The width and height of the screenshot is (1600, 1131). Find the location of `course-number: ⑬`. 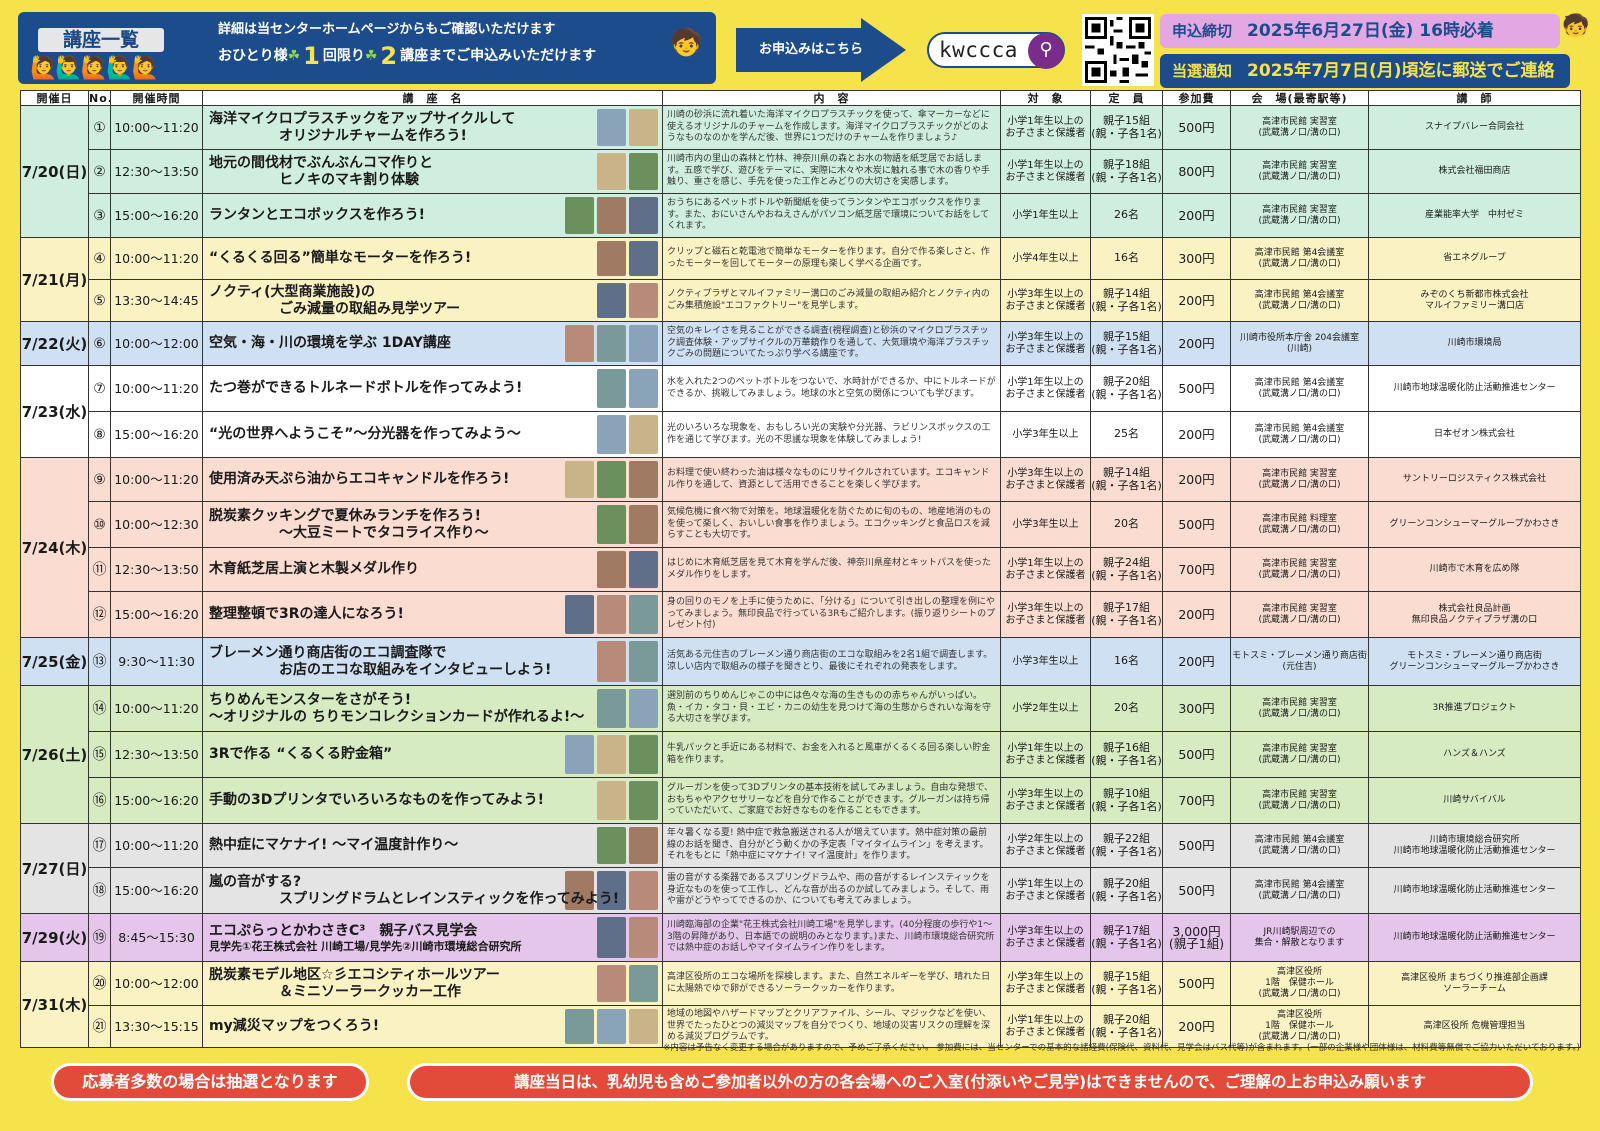

course-number: ⑬ is located at coordinates (99, 661).